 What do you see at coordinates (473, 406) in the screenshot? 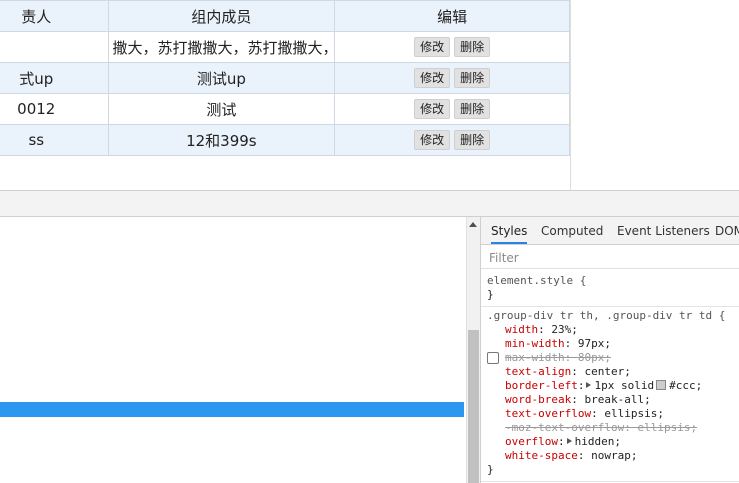
I see `scrollbar-thumb` at bounding box center [473, 406].